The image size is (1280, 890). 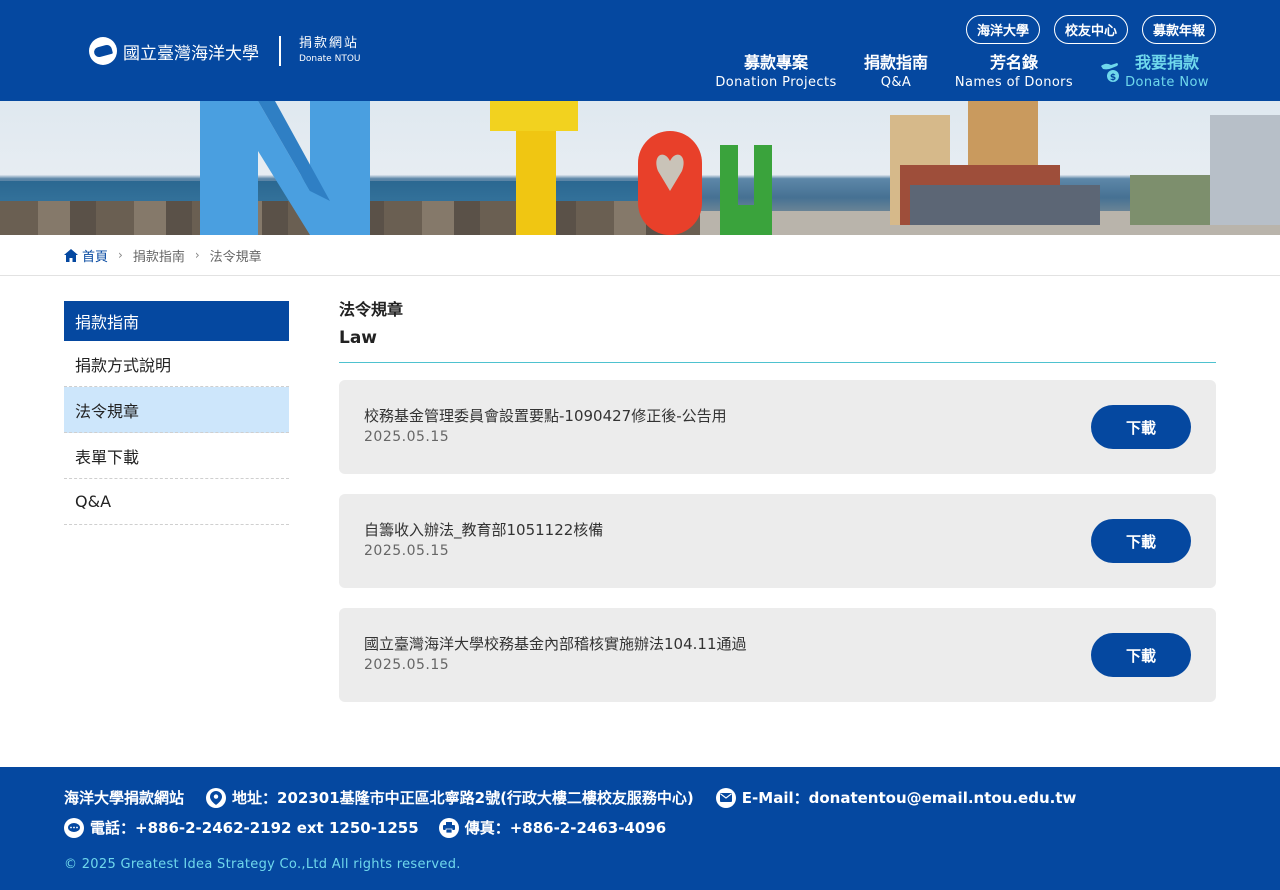 What do you see at coordinates (235, 257) in the screenshot?
I see `breadcrumb-current: 法令規章` at bounding box center [235, 257].